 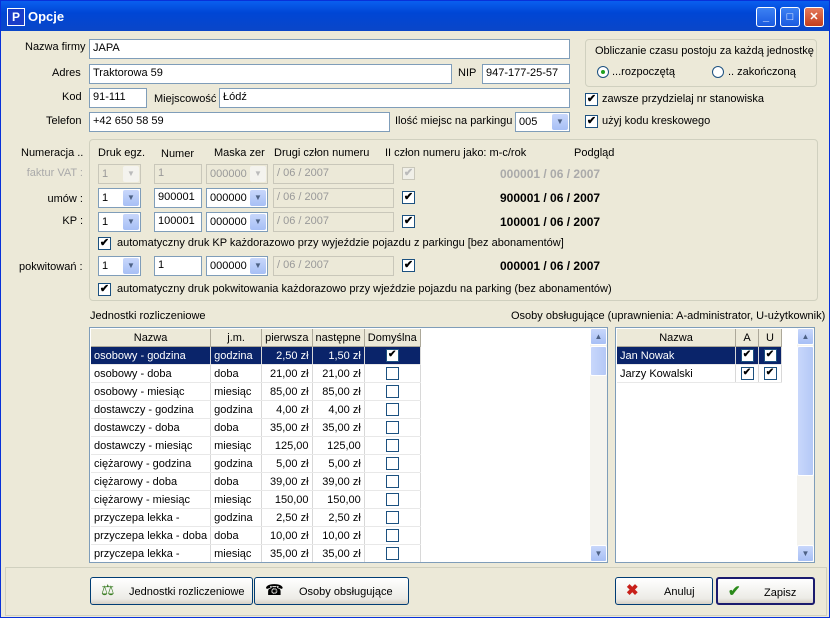 What do you see at coordinates (119, 198) in the screenshot?
I see `contract-copies-select: 1 ▼` at bounding box center [119, 198].